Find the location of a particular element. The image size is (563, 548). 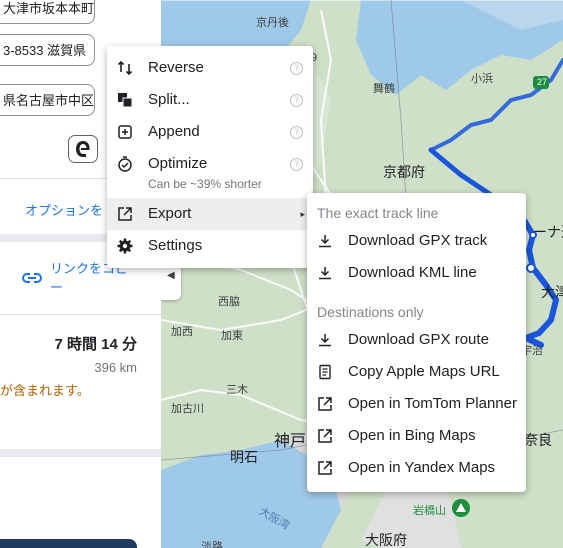

map-label: 岩橋山 is located at coordinates (429, 511).